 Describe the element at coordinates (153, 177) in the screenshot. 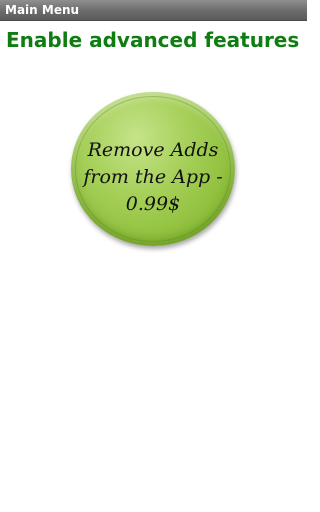

I see `remove-ads-button-label: Remove Adds from the App - 0.99$` at that location.